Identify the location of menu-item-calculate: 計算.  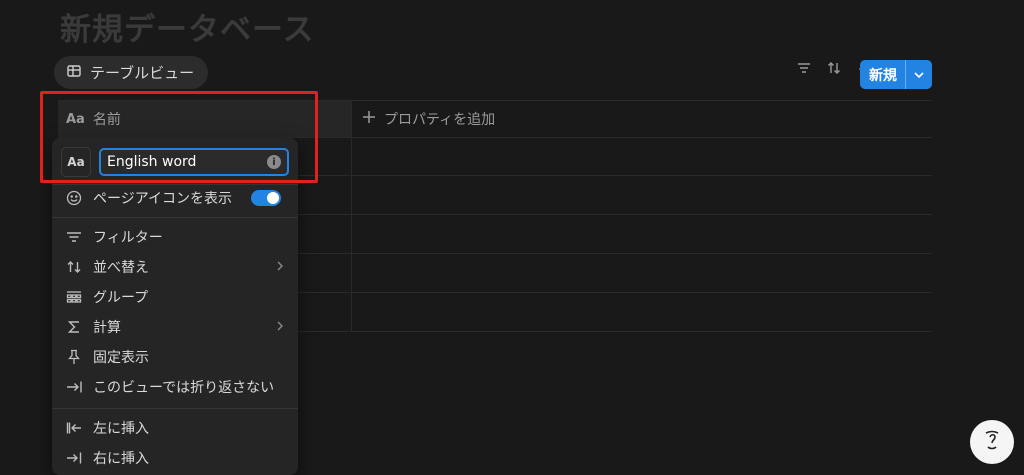
(176, 327).